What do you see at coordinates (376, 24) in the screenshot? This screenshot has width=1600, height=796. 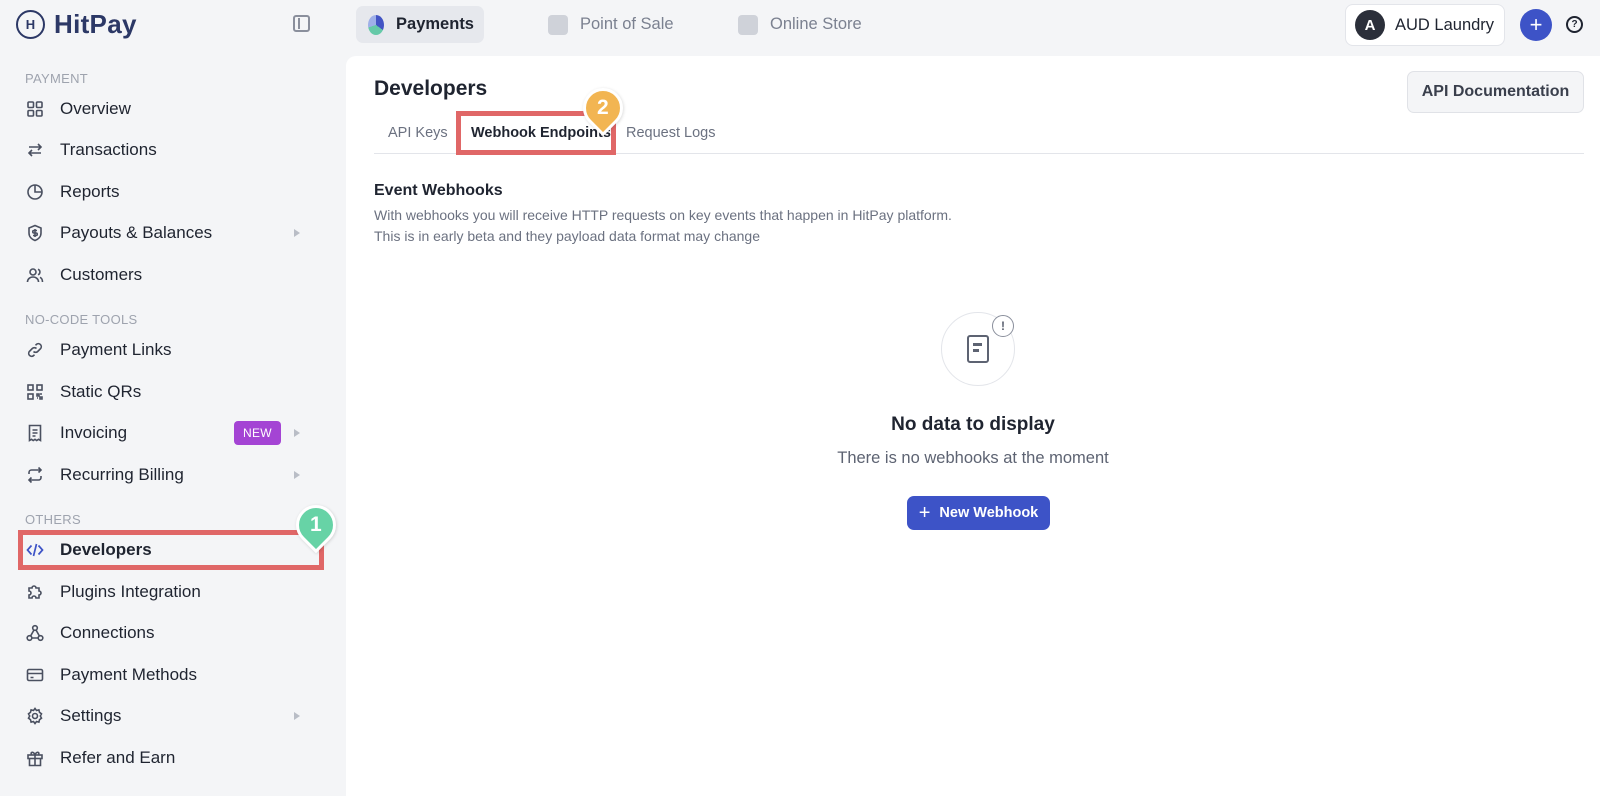 I see `payments-icon` at bounding box center [376, 24].